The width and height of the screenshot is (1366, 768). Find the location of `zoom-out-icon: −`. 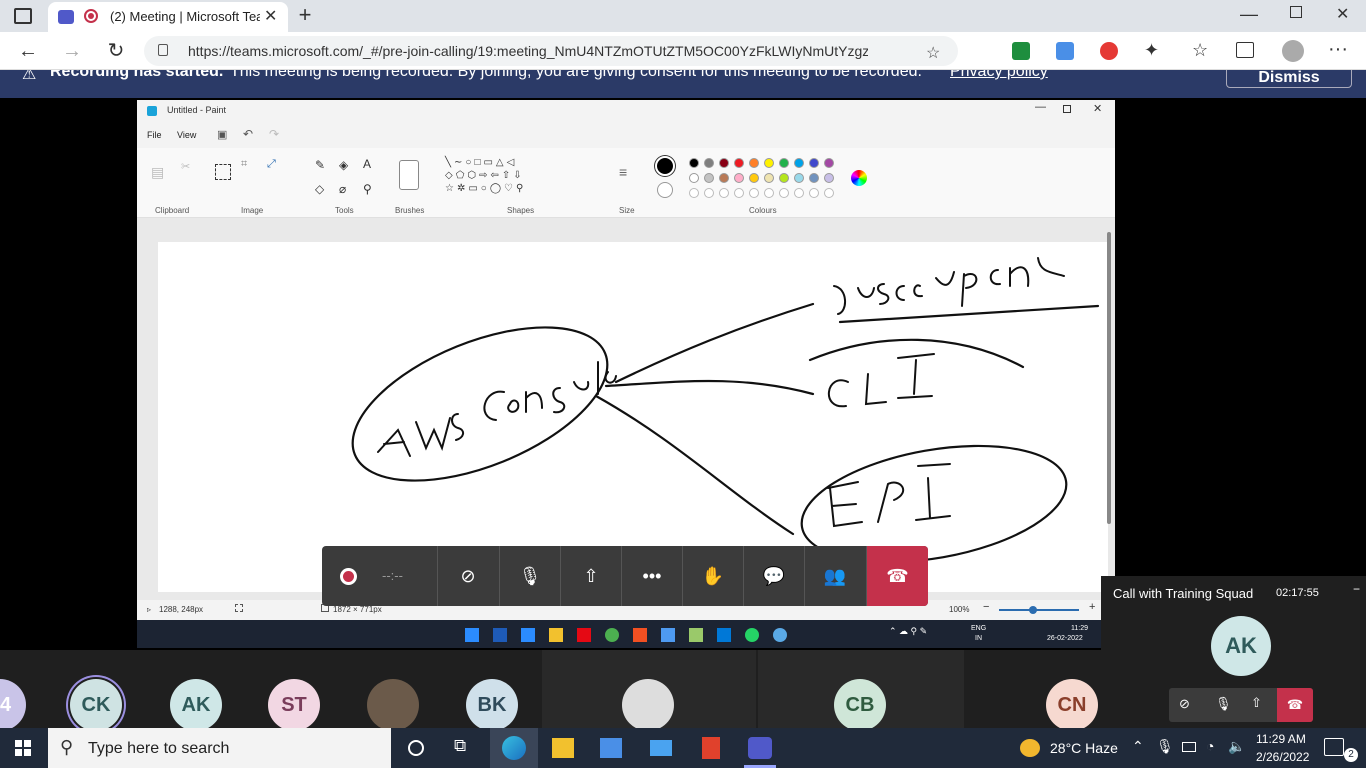

zoom-out-icon: − is located at coordinates (986, 607).